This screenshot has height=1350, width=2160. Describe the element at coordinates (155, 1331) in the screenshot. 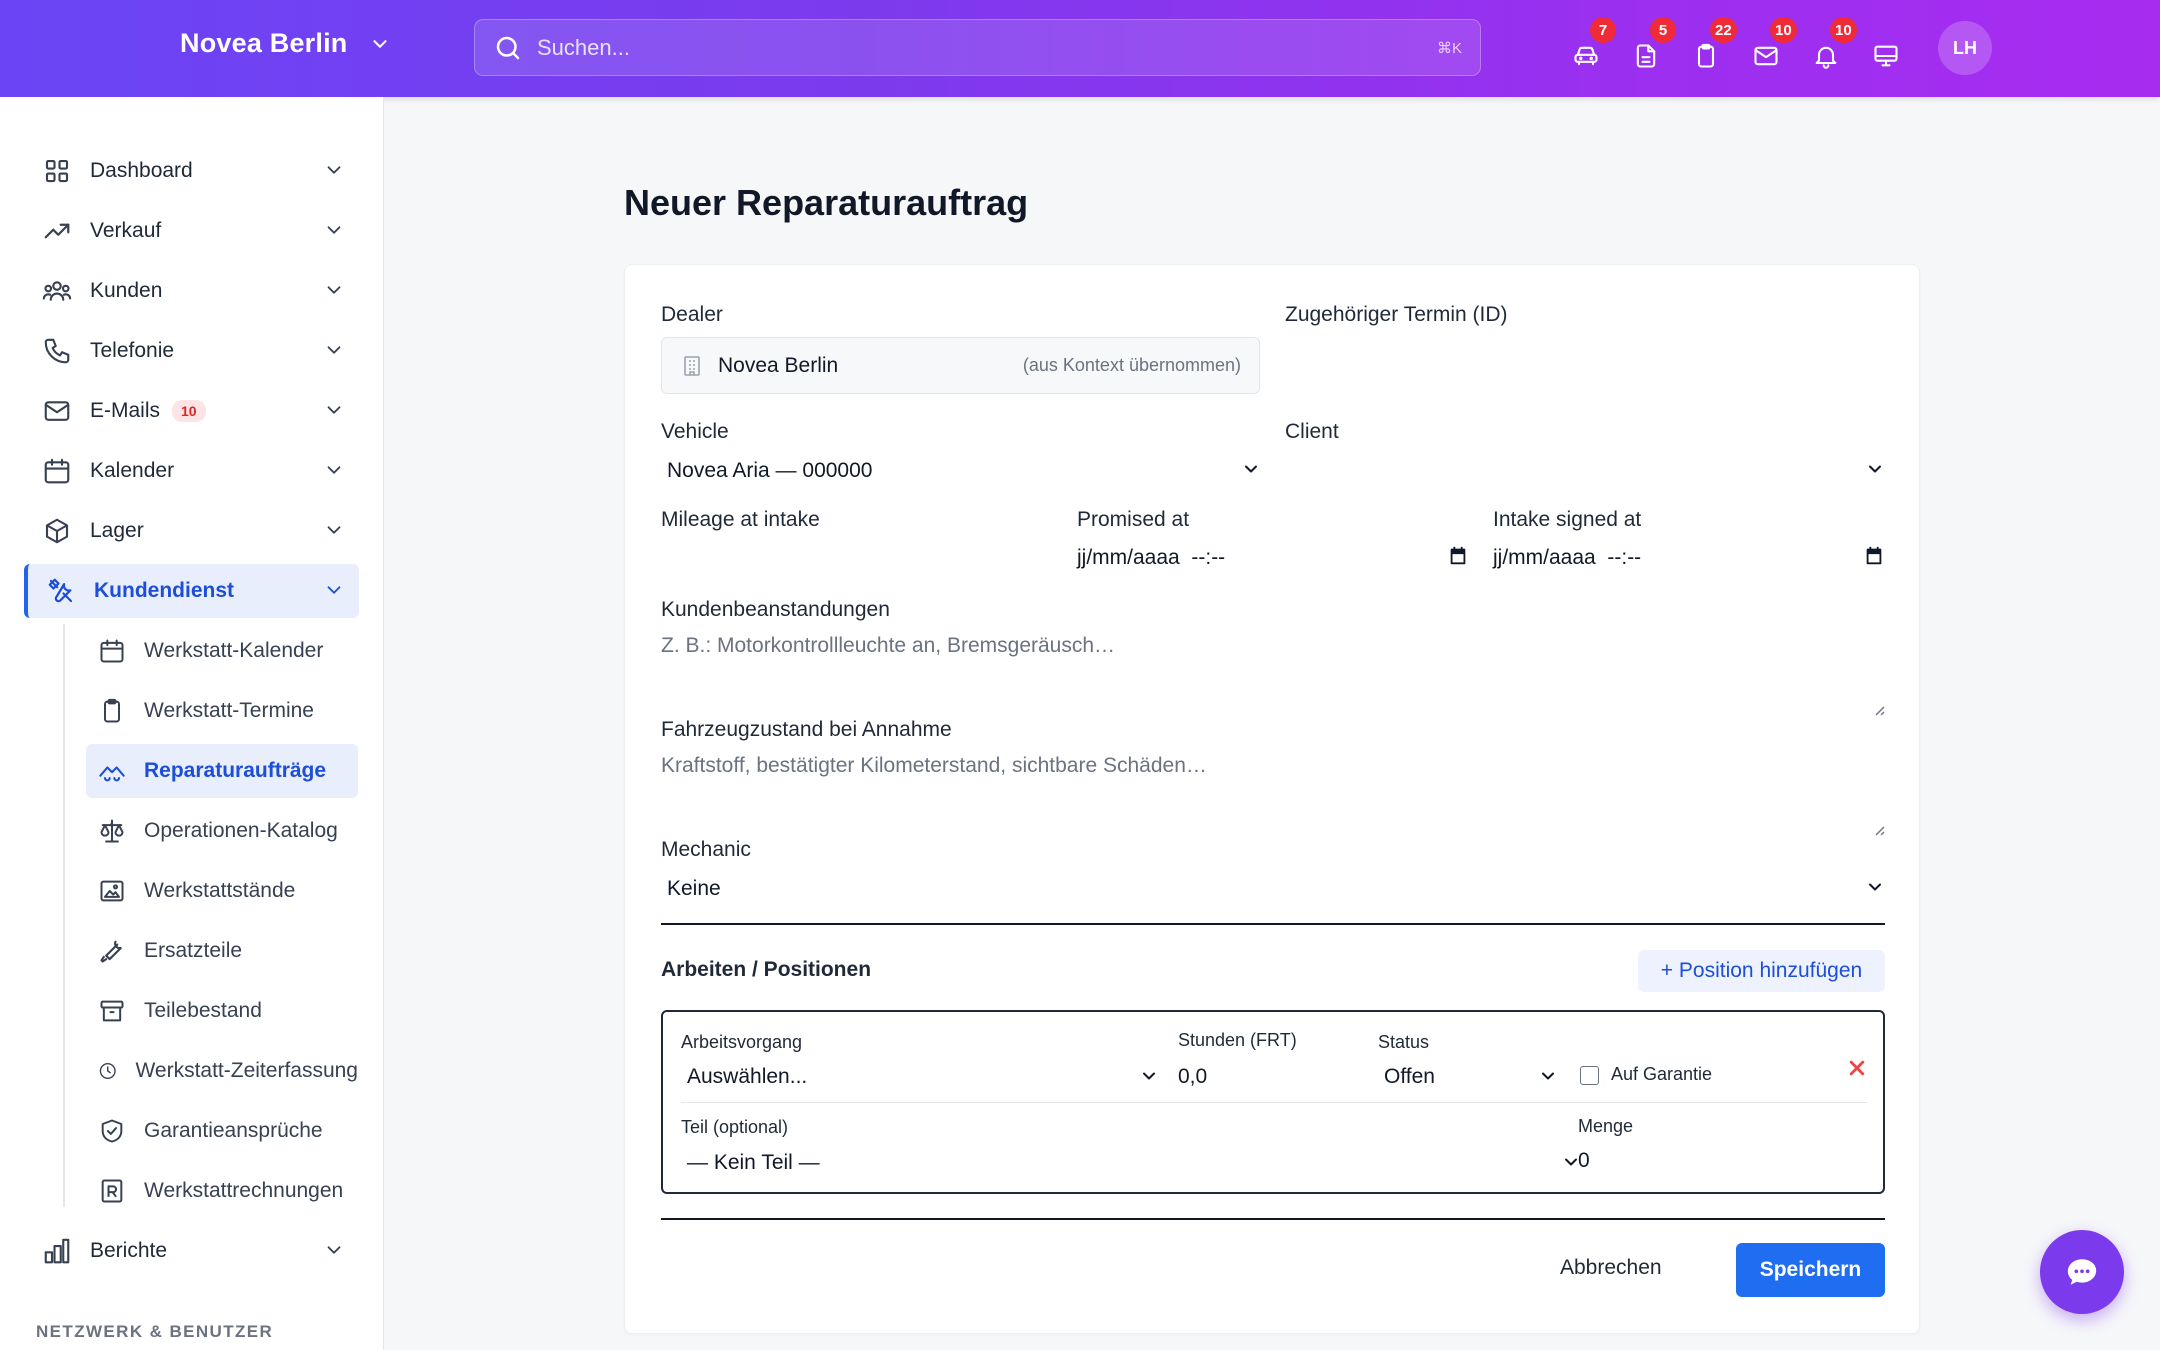

I see `sidebar-section-title: NETZWERK & BENUTZER` at that location.